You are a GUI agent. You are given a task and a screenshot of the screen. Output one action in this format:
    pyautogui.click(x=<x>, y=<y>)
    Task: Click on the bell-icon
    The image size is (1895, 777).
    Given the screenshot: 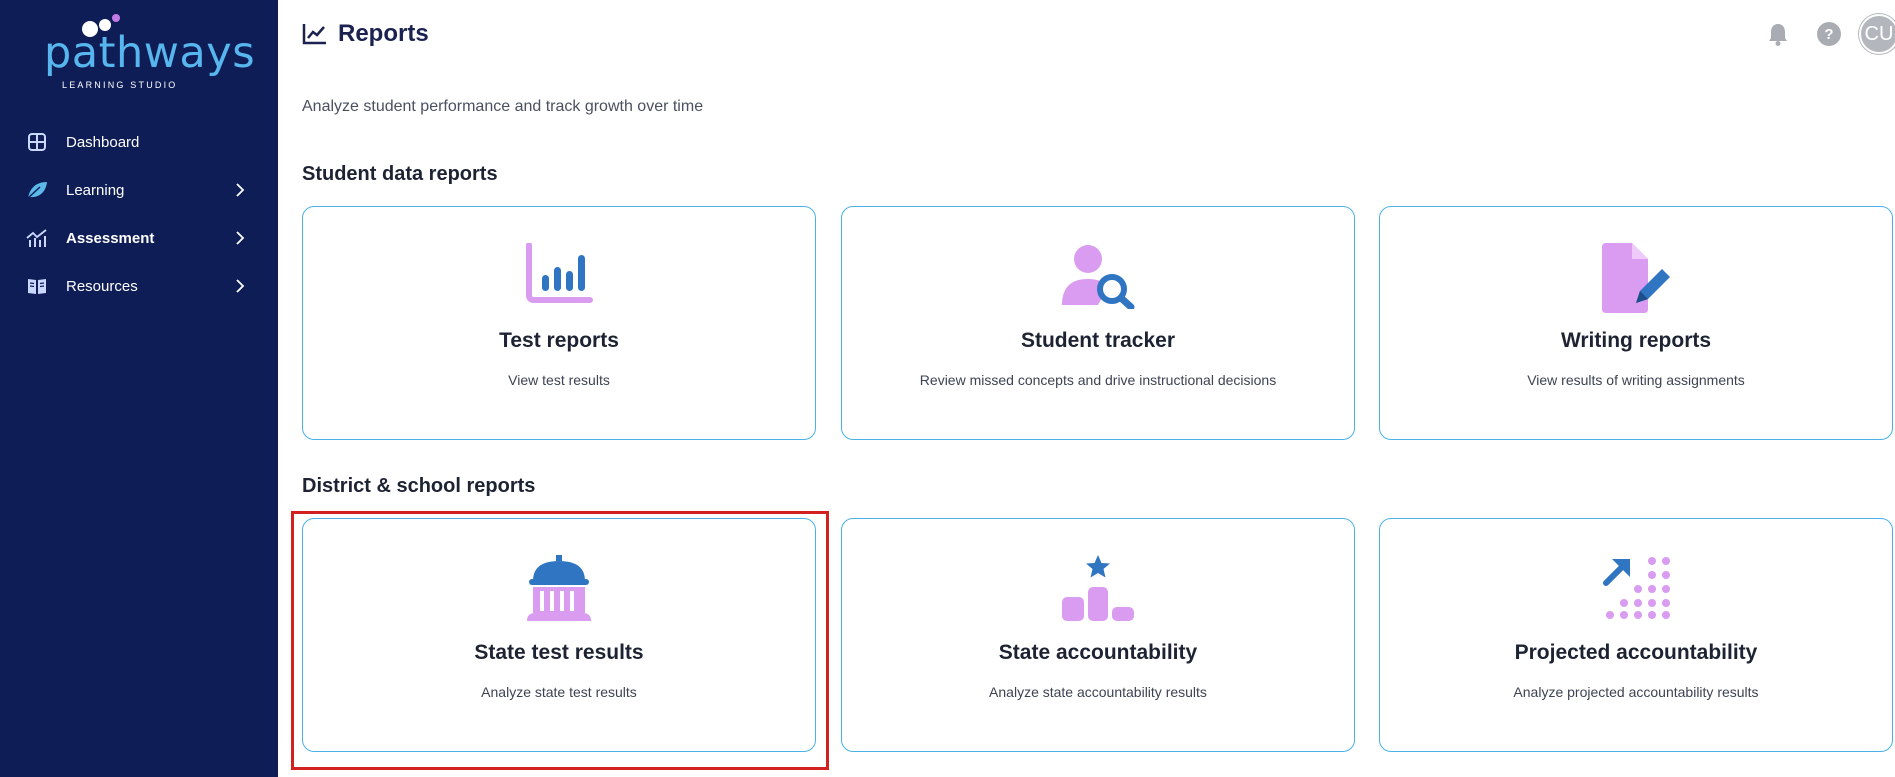 What is the action you would take?
    pyautogui.click(x=1778, y=35)
    